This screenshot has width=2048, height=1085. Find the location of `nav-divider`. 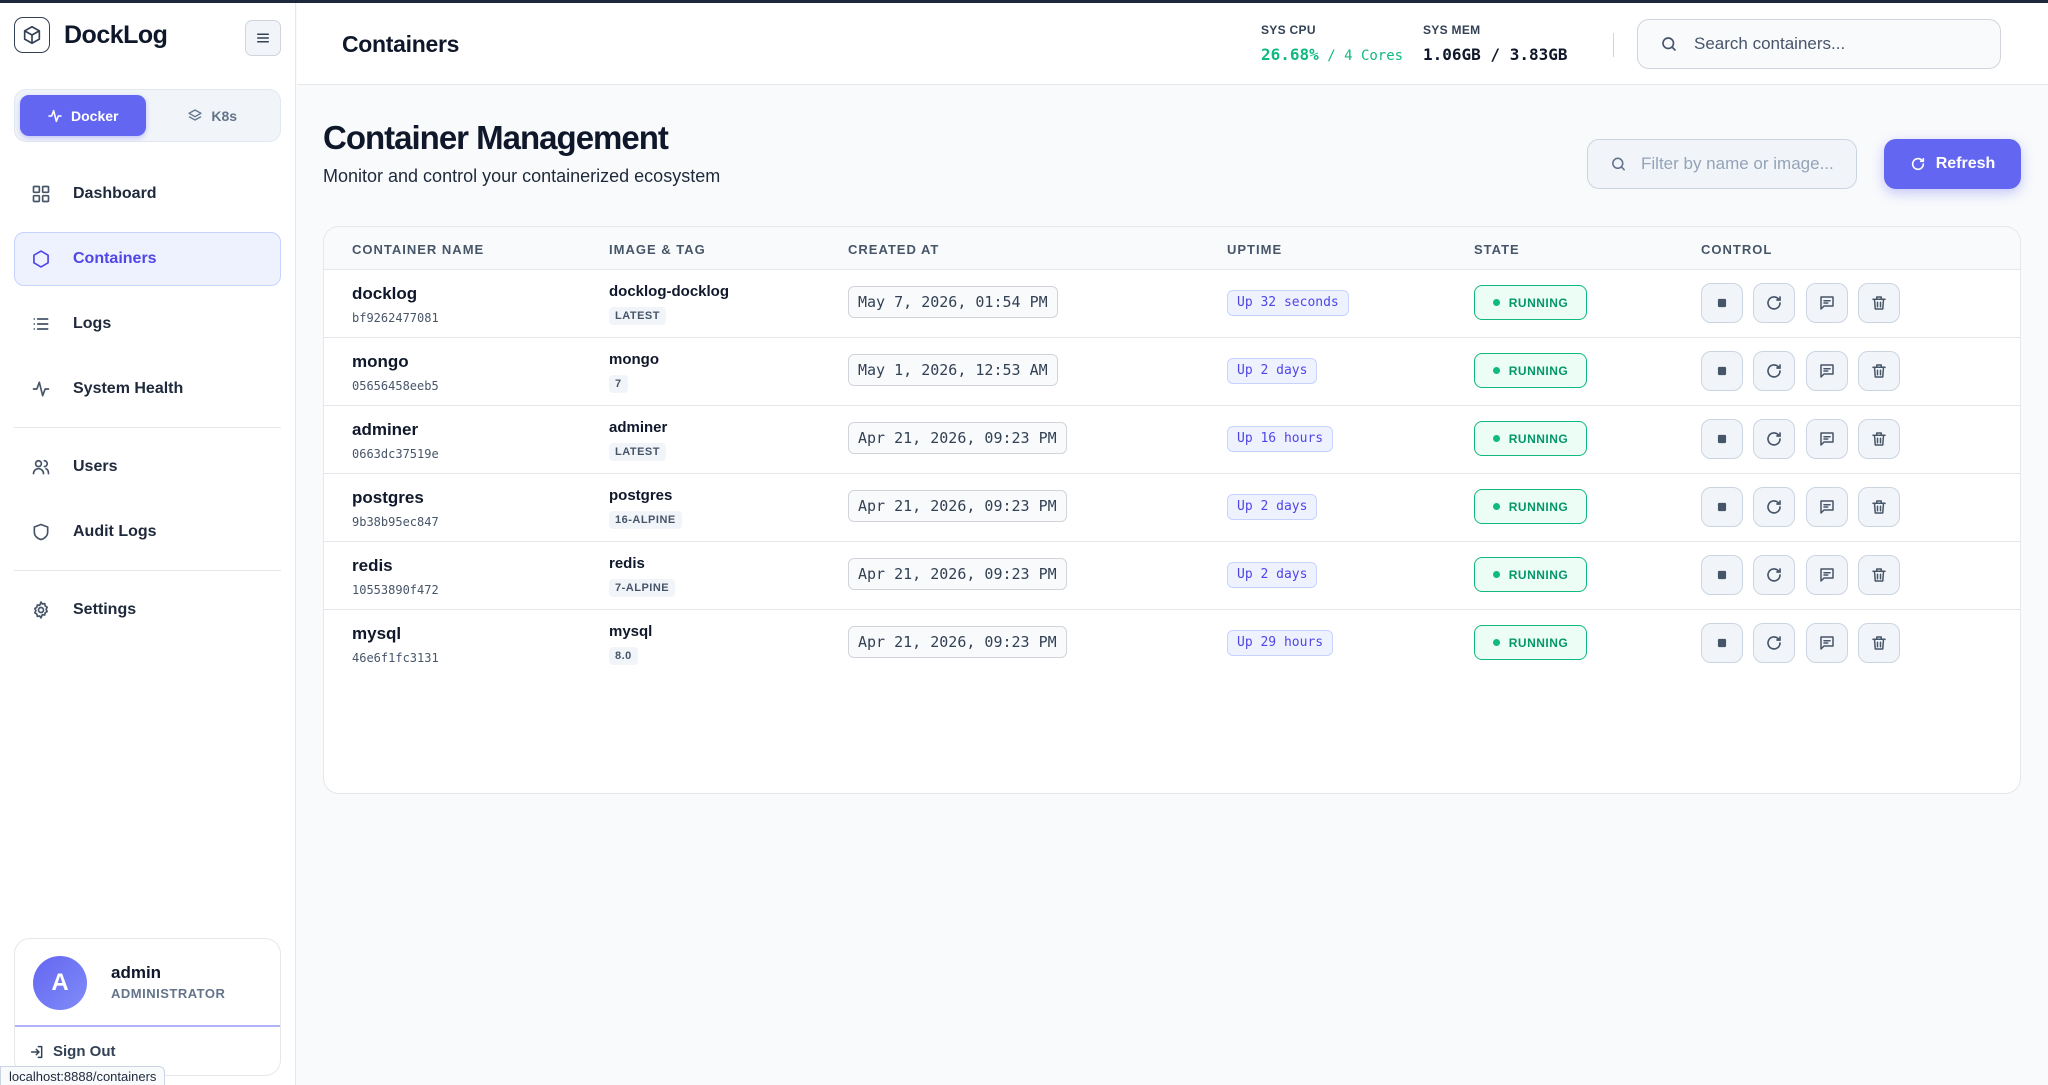

nav-divider is located at coordinates (147, 427).